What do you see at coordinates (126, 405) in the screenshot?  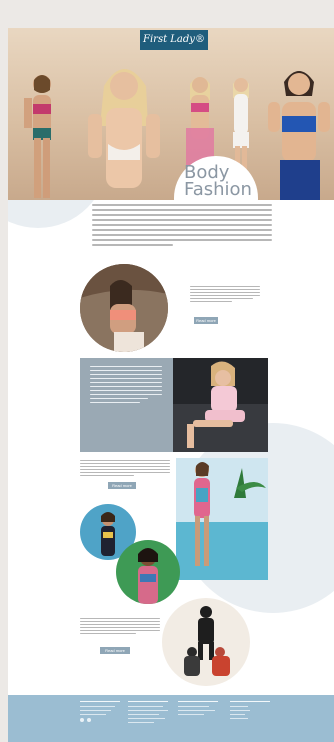 I see `section-2-text-panel` at bounding box center [126, 405].